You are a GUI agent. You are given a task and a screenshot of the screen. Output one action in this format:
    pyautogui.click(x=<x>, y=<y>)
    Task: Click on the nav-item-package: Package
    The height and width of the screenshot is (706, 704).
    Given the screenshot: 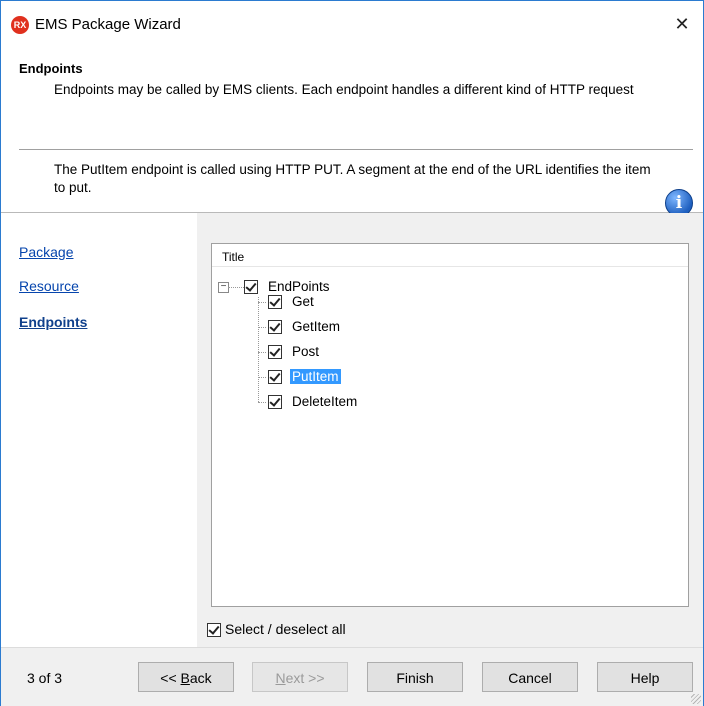 What is the action you would take?
    pyautogui.click(x=46, y=252)
    